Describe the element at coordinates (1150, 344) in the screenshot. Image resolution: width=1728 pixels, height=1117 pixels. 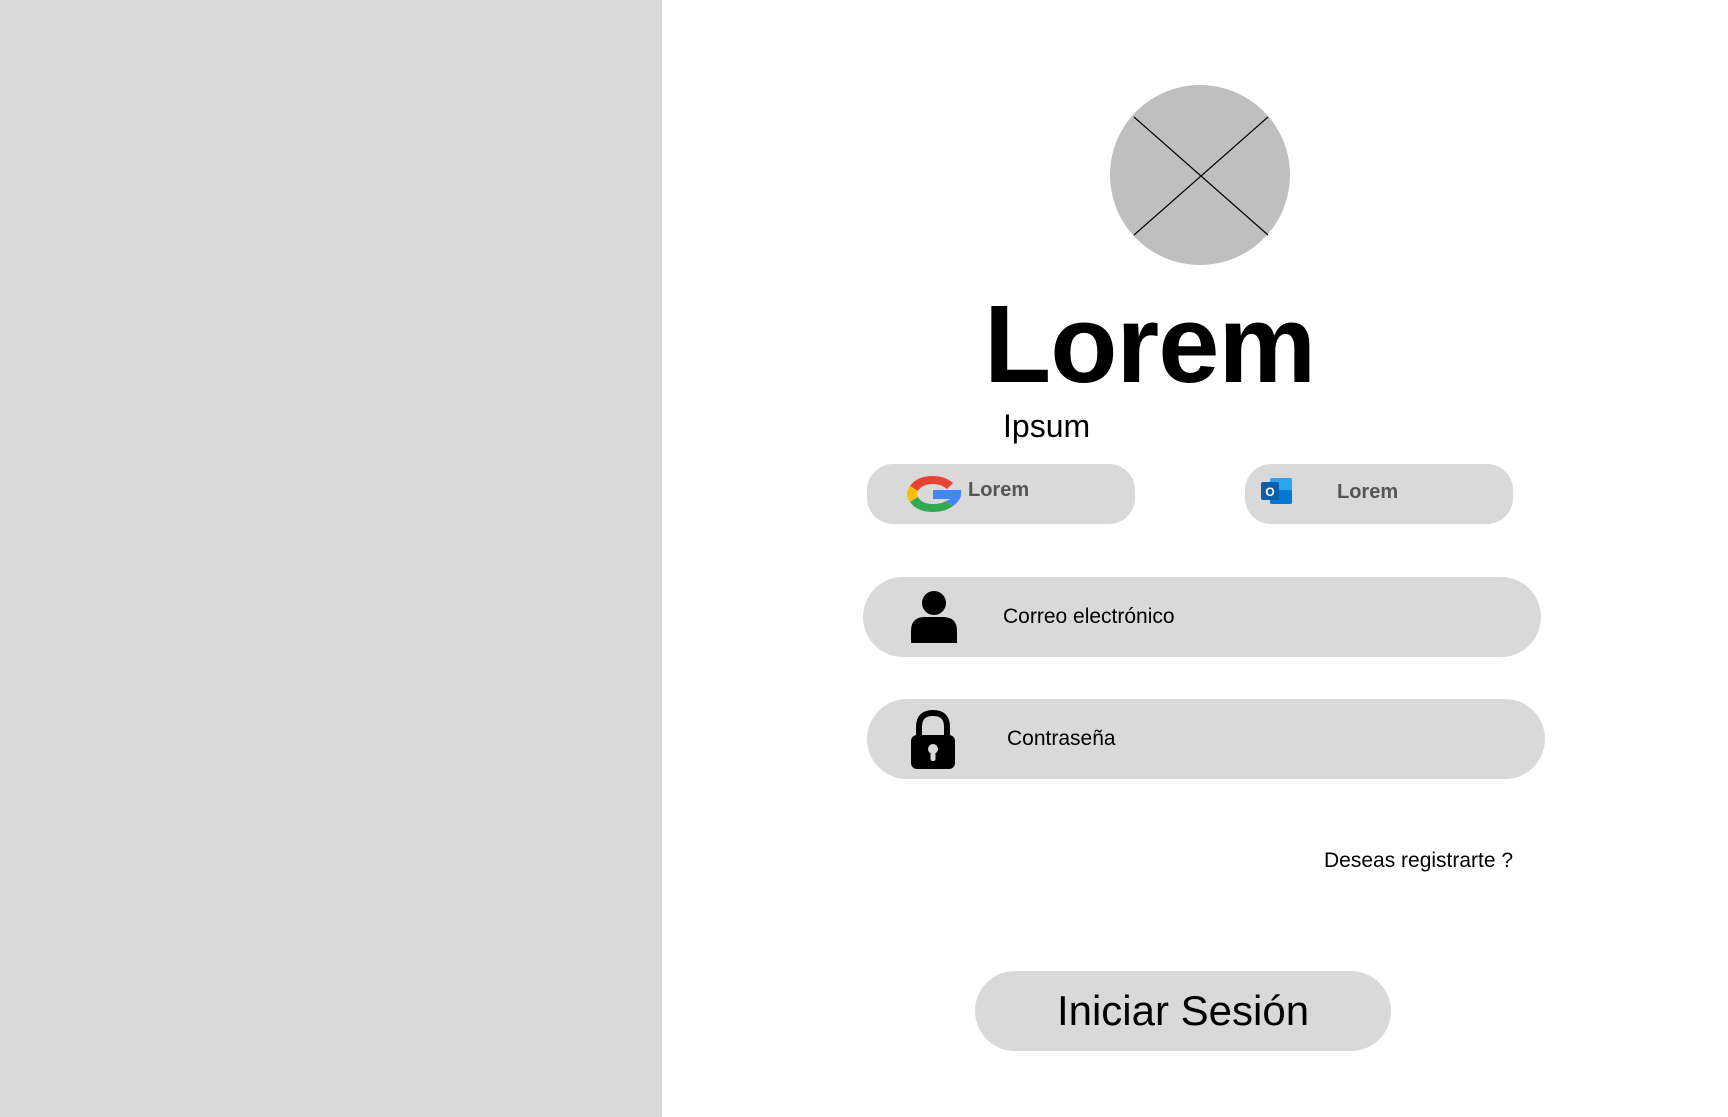
I see `brand-title: Lorem` at that location.